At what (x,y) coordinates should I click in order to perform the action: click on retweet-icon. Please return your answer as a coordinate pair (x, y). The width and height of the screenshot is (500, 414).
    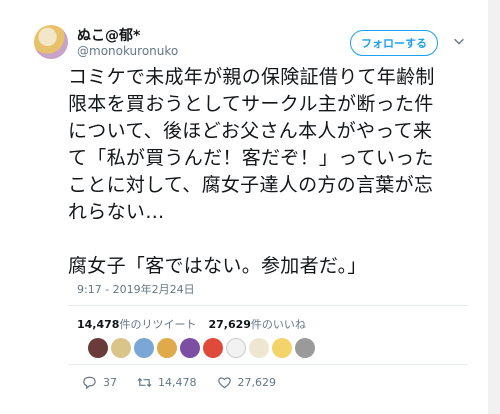
    Looking at the image, I should click on (144, 382).